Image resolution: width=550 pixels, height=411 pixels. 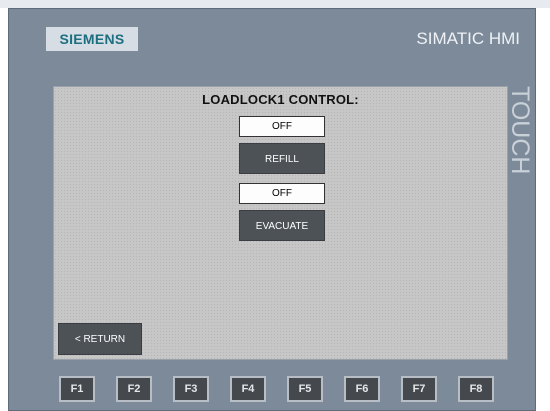 What do you see at coordinates (419, 389) in the screenshot?
I see `f7-key: F7` at bounding box center [419, 389].